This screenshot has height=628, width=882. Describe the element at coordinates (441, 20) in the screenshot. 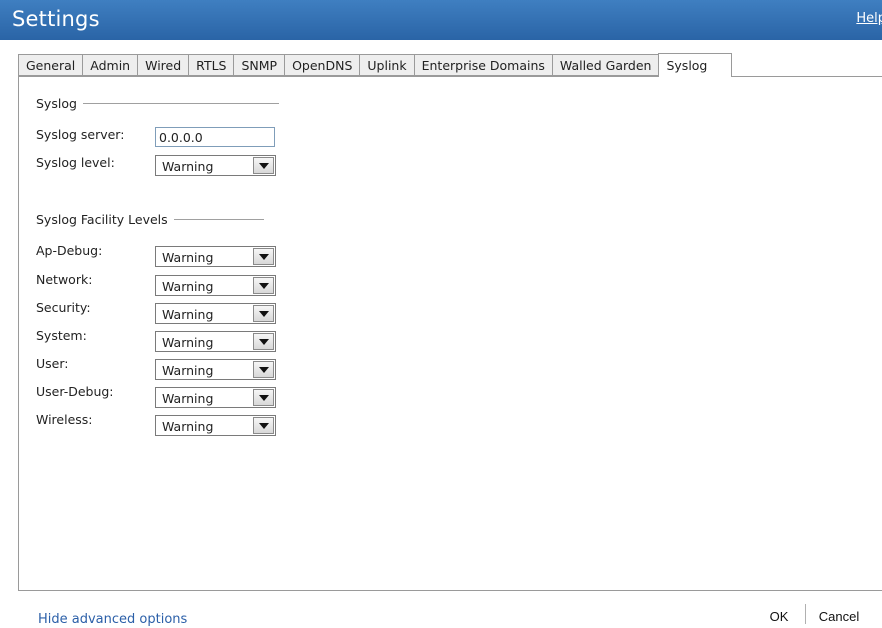

I see `title-bar: Settings Help` at that location.